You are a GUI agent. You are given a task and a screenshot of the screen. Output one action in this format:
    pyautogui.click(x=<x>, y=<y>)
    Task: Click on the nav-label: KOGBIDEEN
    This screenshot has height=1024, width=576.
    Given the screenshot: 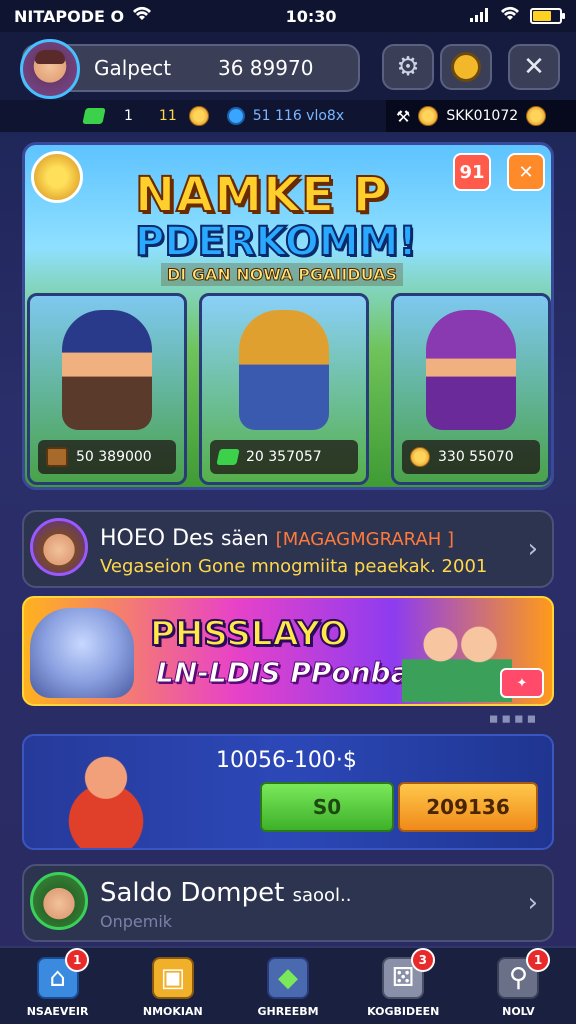 What is the action you would take?
    pyautogui.click(x=403, y=1011)
    